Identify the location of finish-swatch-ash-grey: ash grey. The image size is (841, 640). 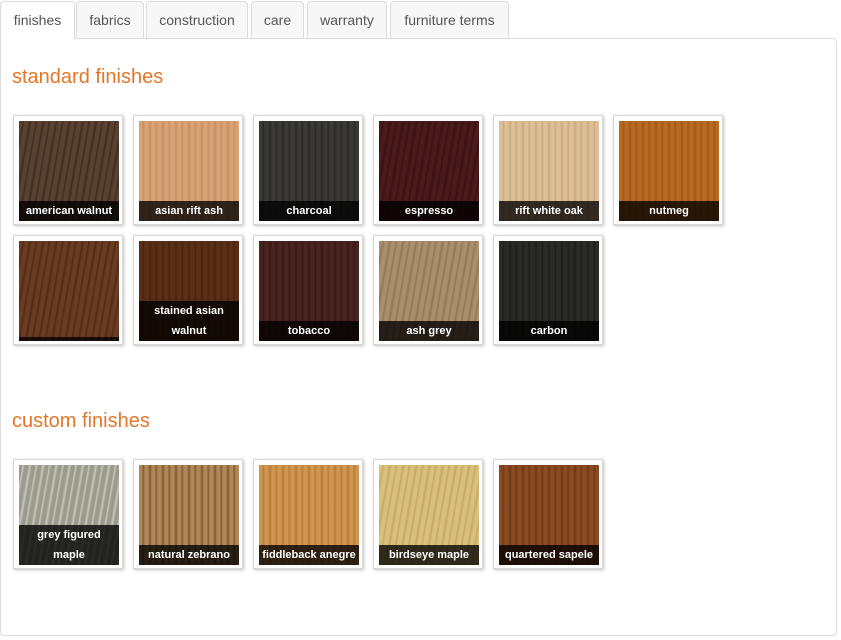
(428, 290).